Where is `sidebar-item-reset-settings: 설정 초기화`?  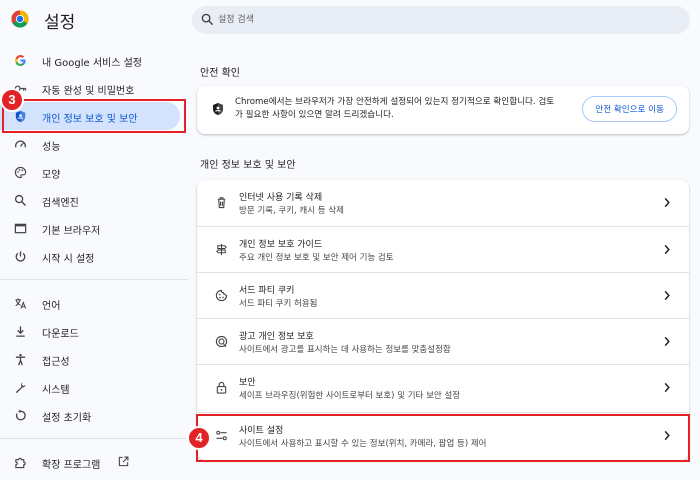 sidebar-item-reset-settings: 설정 초기화 is located at coordinates (94, 415).